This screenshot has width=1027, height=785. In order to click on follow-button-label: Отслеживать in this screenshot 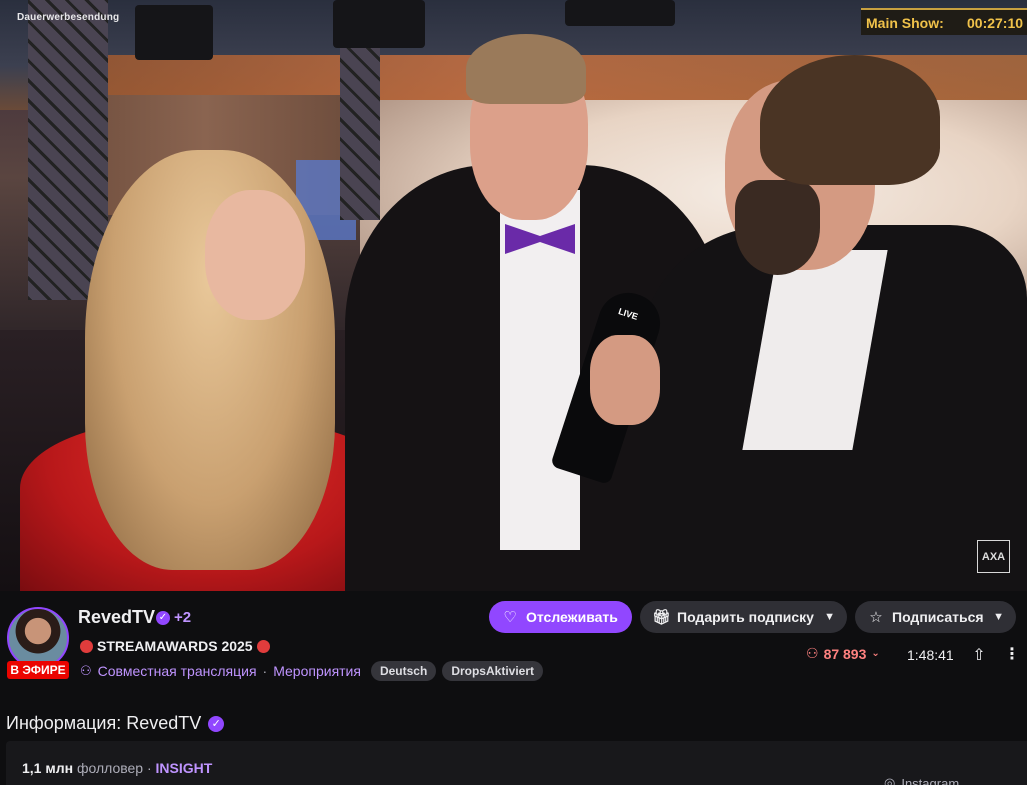, I will do `click(572, 617)`.